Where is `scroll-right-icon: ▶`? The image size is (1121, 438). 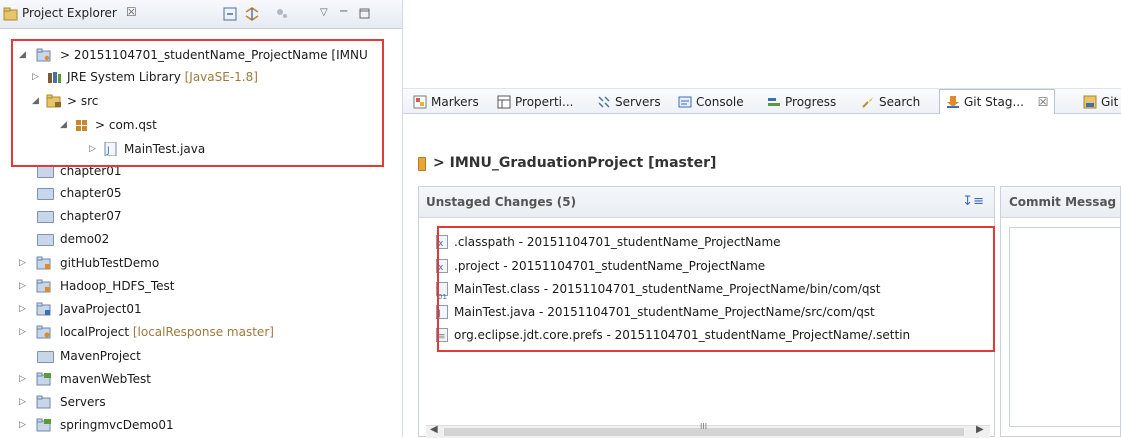 scroll-right-icon: ▶ is located at coordinates (980, 429).